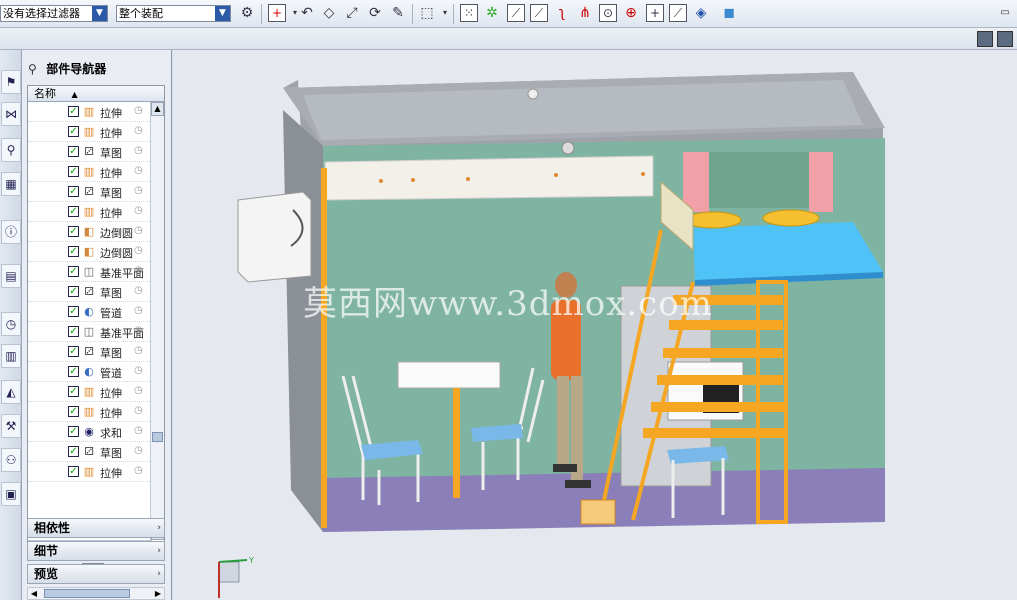  Describe the element at coordinates (398, 13) in the screenshot. I see `wrench-icon: ✎` at that location.